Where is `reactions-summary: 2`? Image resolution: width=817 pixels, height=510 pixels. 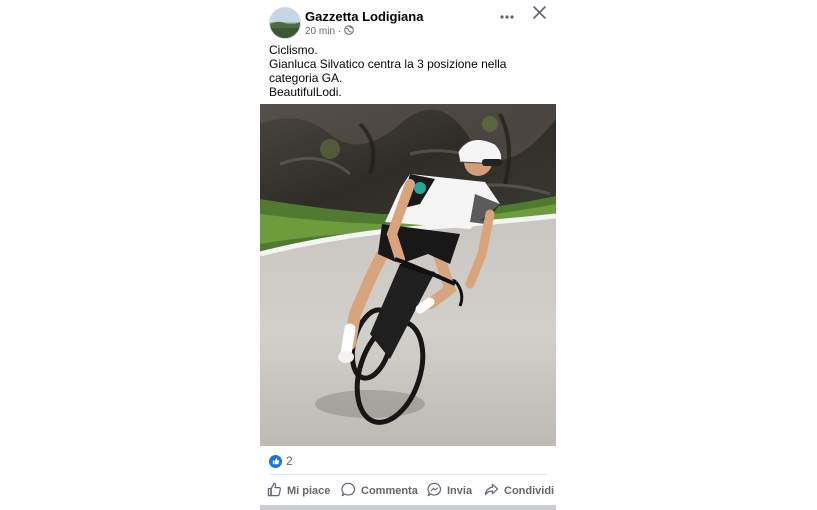 reactions-summary: 2 is located at coordinates (281, 461).